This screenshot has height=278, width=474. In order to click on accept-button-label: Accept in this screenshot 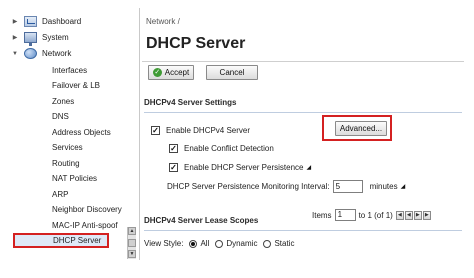, I will do `click(177, 72)`.